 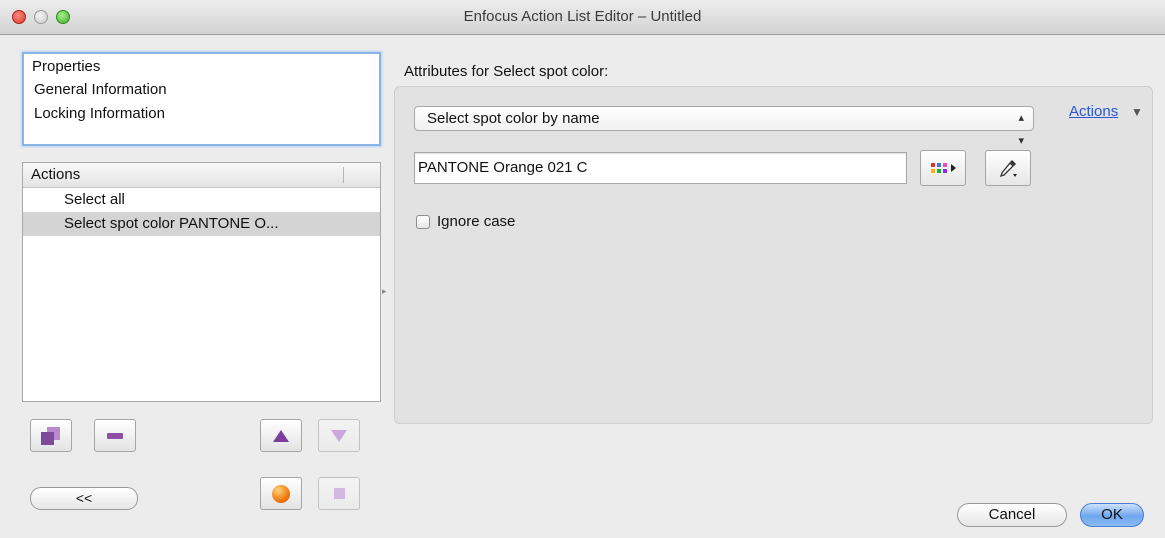 I want to click on eyedropper-button, so click(x=1008, y=168).